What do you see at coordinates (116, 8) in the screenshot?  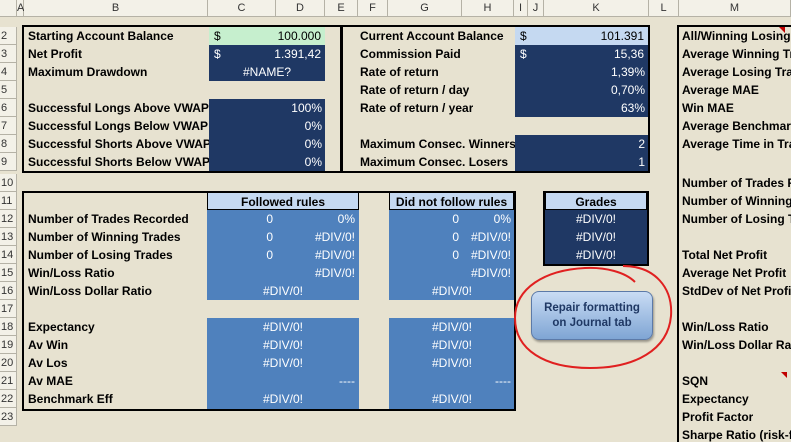 I see `col-header-b: B` at bounding box center [116, 8].